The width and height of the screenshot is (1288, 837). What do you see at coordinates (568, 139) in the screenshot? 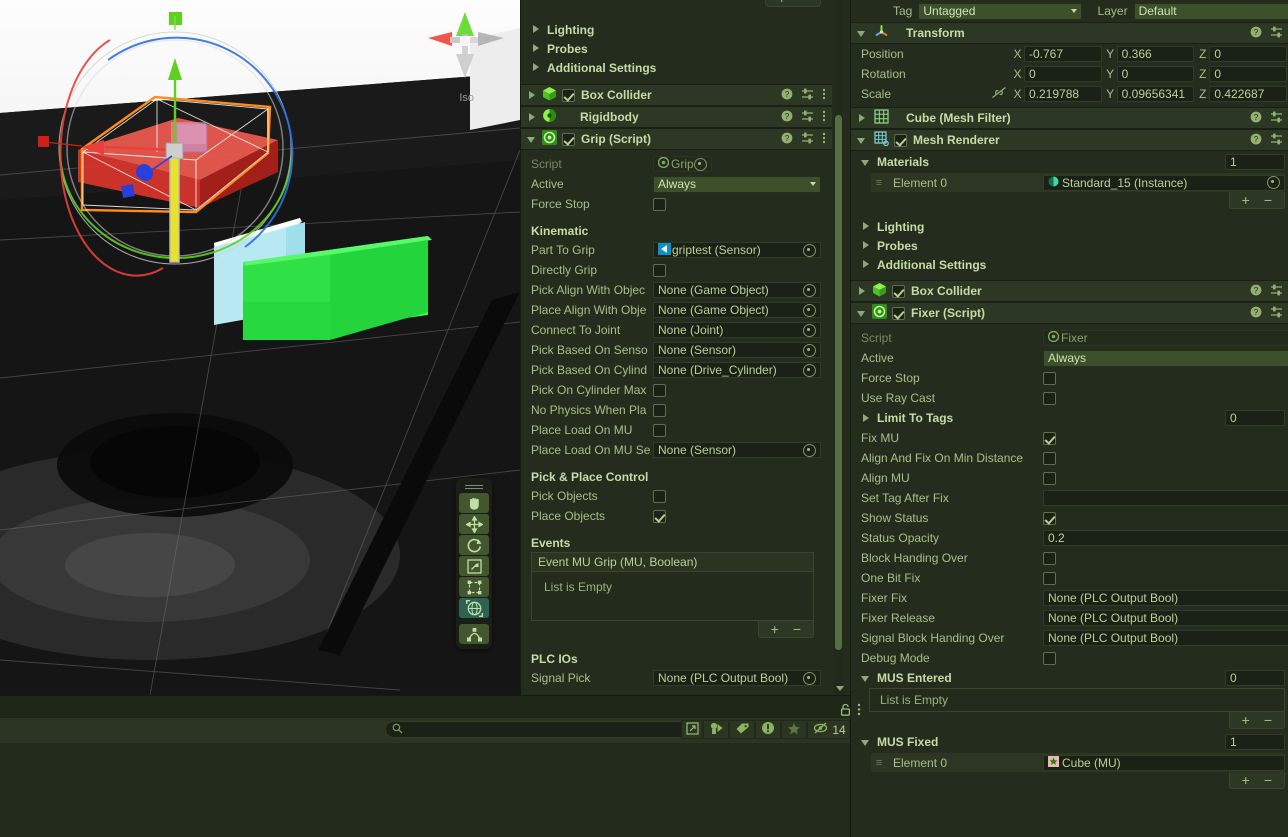
I see `grip-enabled-checkbox` at bounding box center [568, 139].